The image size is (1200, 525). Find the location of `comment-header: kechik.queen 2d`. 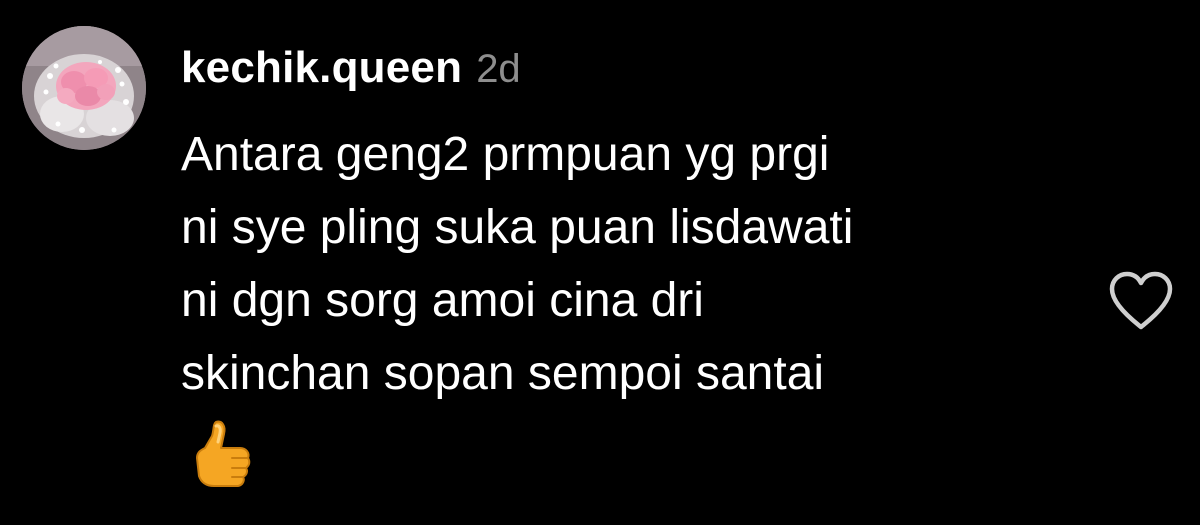

comment-header: kechik.queen 2d is located at coordinates (351, 68).